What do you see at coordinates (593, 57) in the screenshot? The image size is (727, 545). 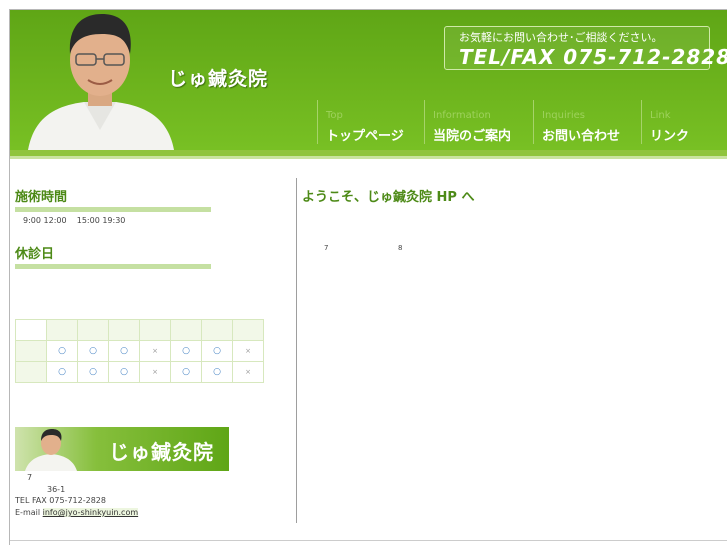 I see `contact-tel: TEL/FAX 075-712-2828` at bounding box center [593, 57].